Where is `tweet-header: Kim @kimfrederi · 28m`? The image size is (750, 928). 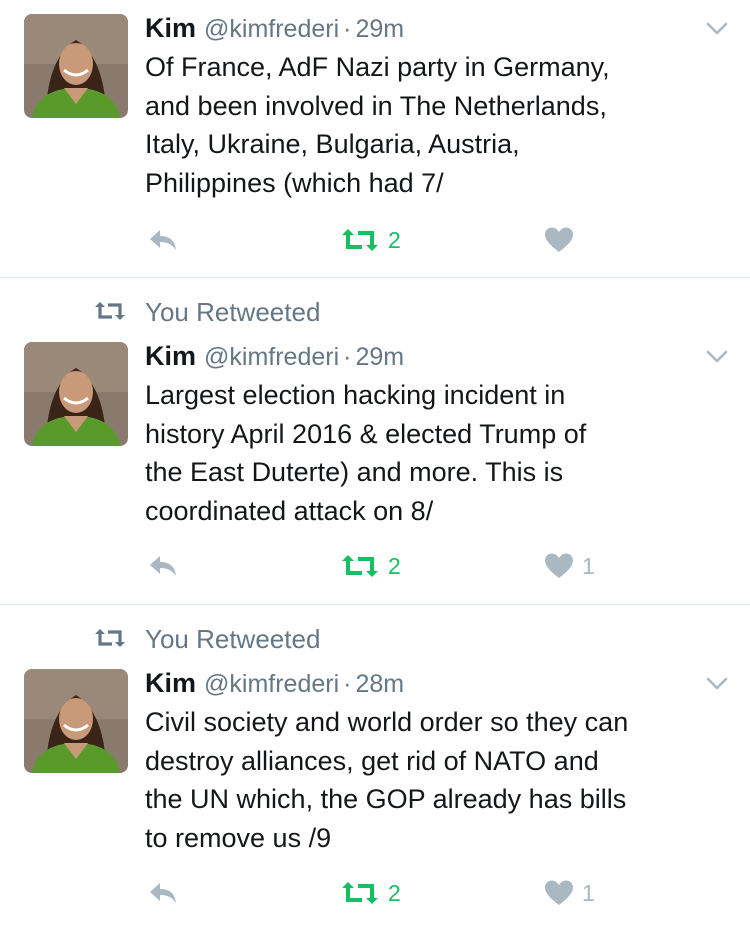
tweet-header: Kim @kimfrederi · 28m is located at coordinates (274, 683).